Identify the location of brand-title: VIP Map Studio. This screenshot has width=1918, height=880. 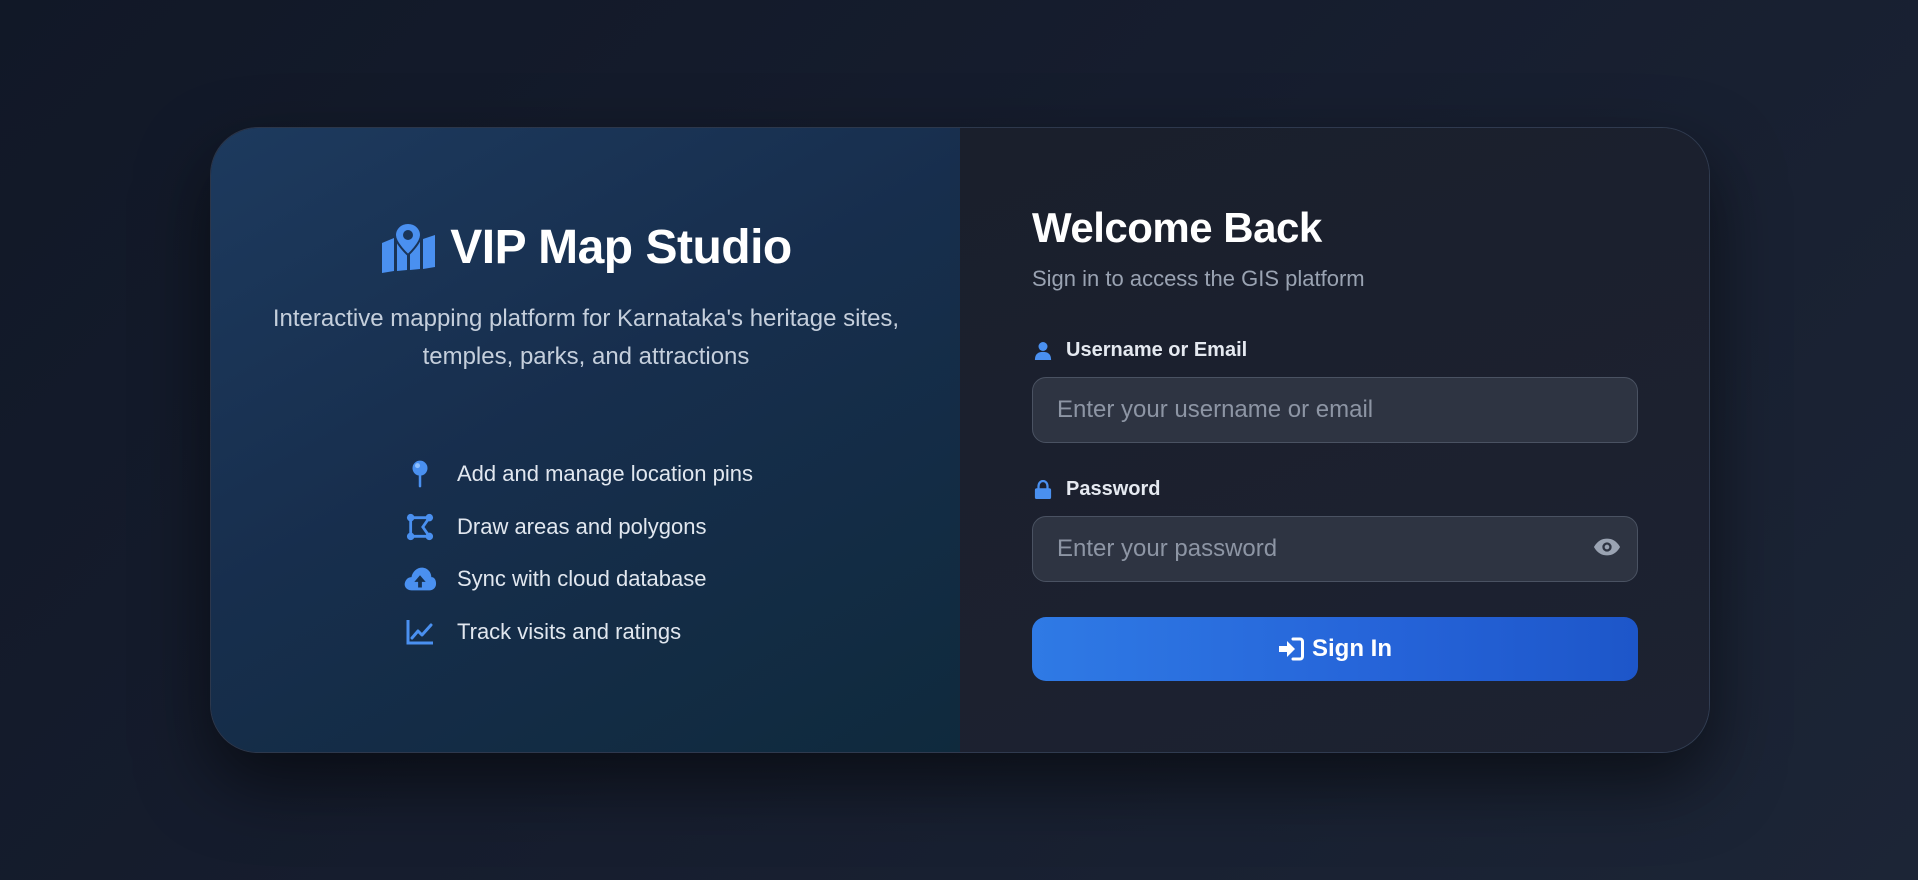
(621, 247).